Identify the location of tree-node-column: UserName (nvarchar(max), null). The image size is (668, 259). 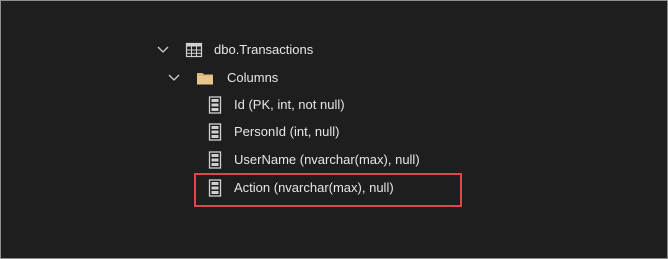
(314, 160).